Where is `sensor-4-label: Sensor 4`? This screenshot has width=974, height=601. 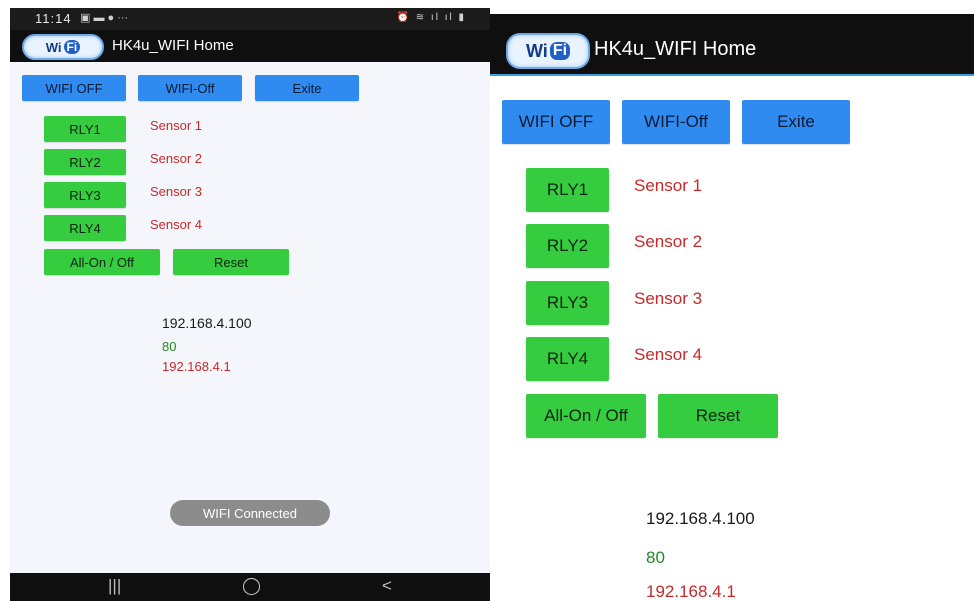
sensor-4-label: Sensor 4 is located at coordinates (176, 224).